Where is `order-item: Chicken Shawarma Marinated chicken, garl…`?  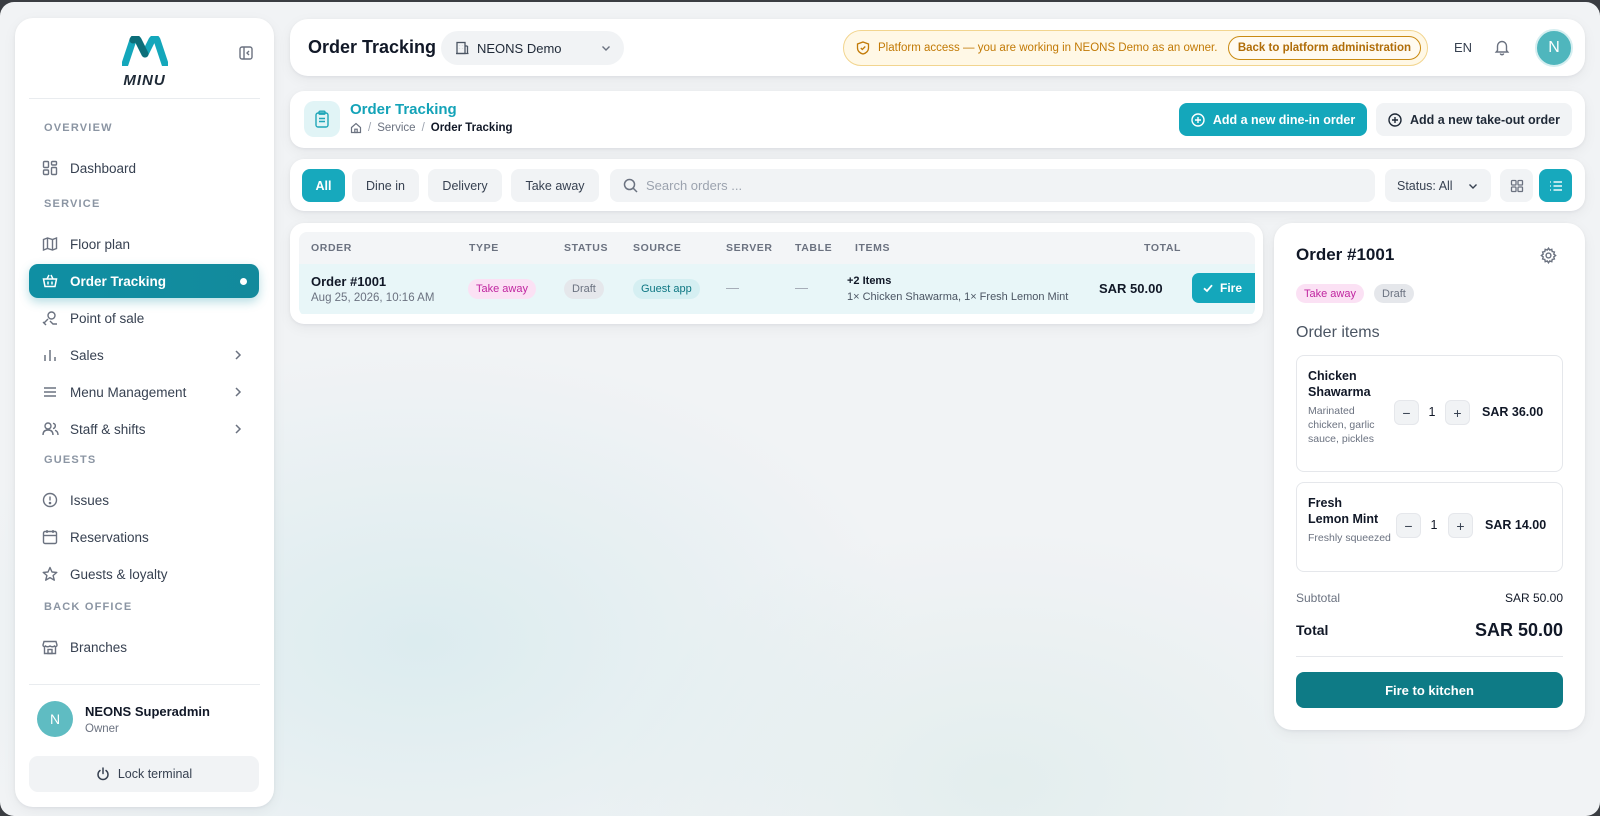 order-item: Chicken Shawarma Marinated chicken, garl… is located at coordinates (1429, 413).